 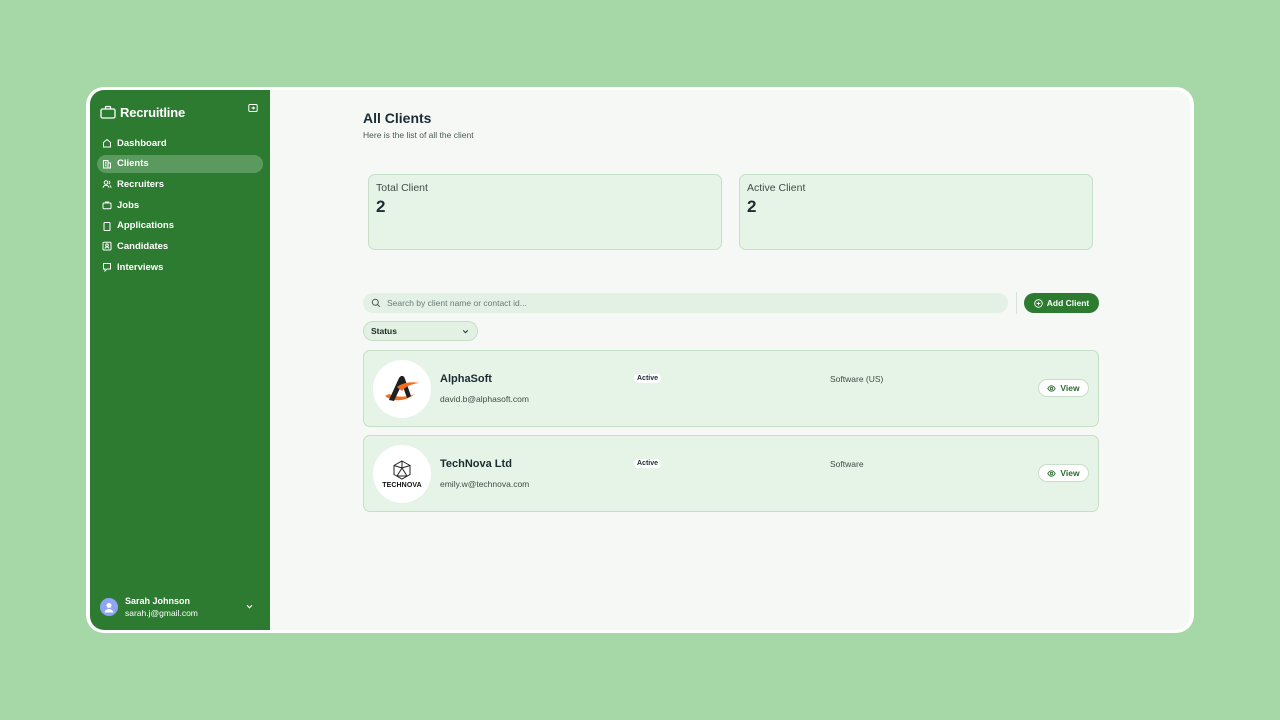 I want to click on avatar, so click(x=109, y=607).